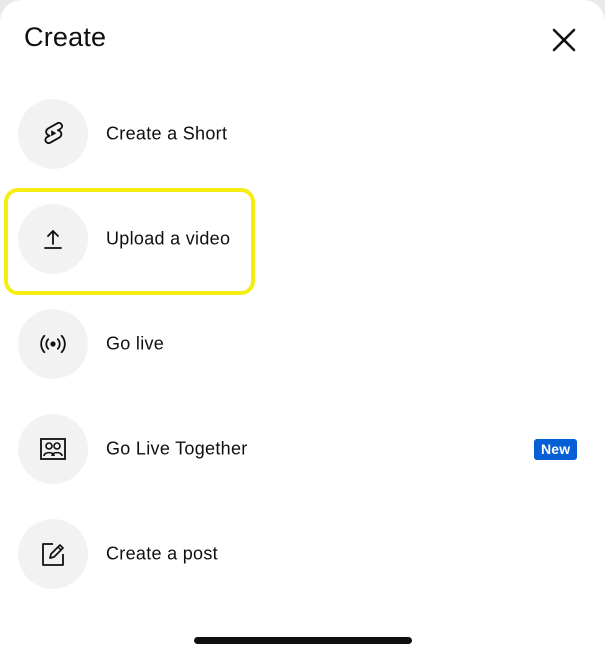 This screenshot has width=605, height=657. I want to click on upload-video-icon-circle, so click(53, 239).